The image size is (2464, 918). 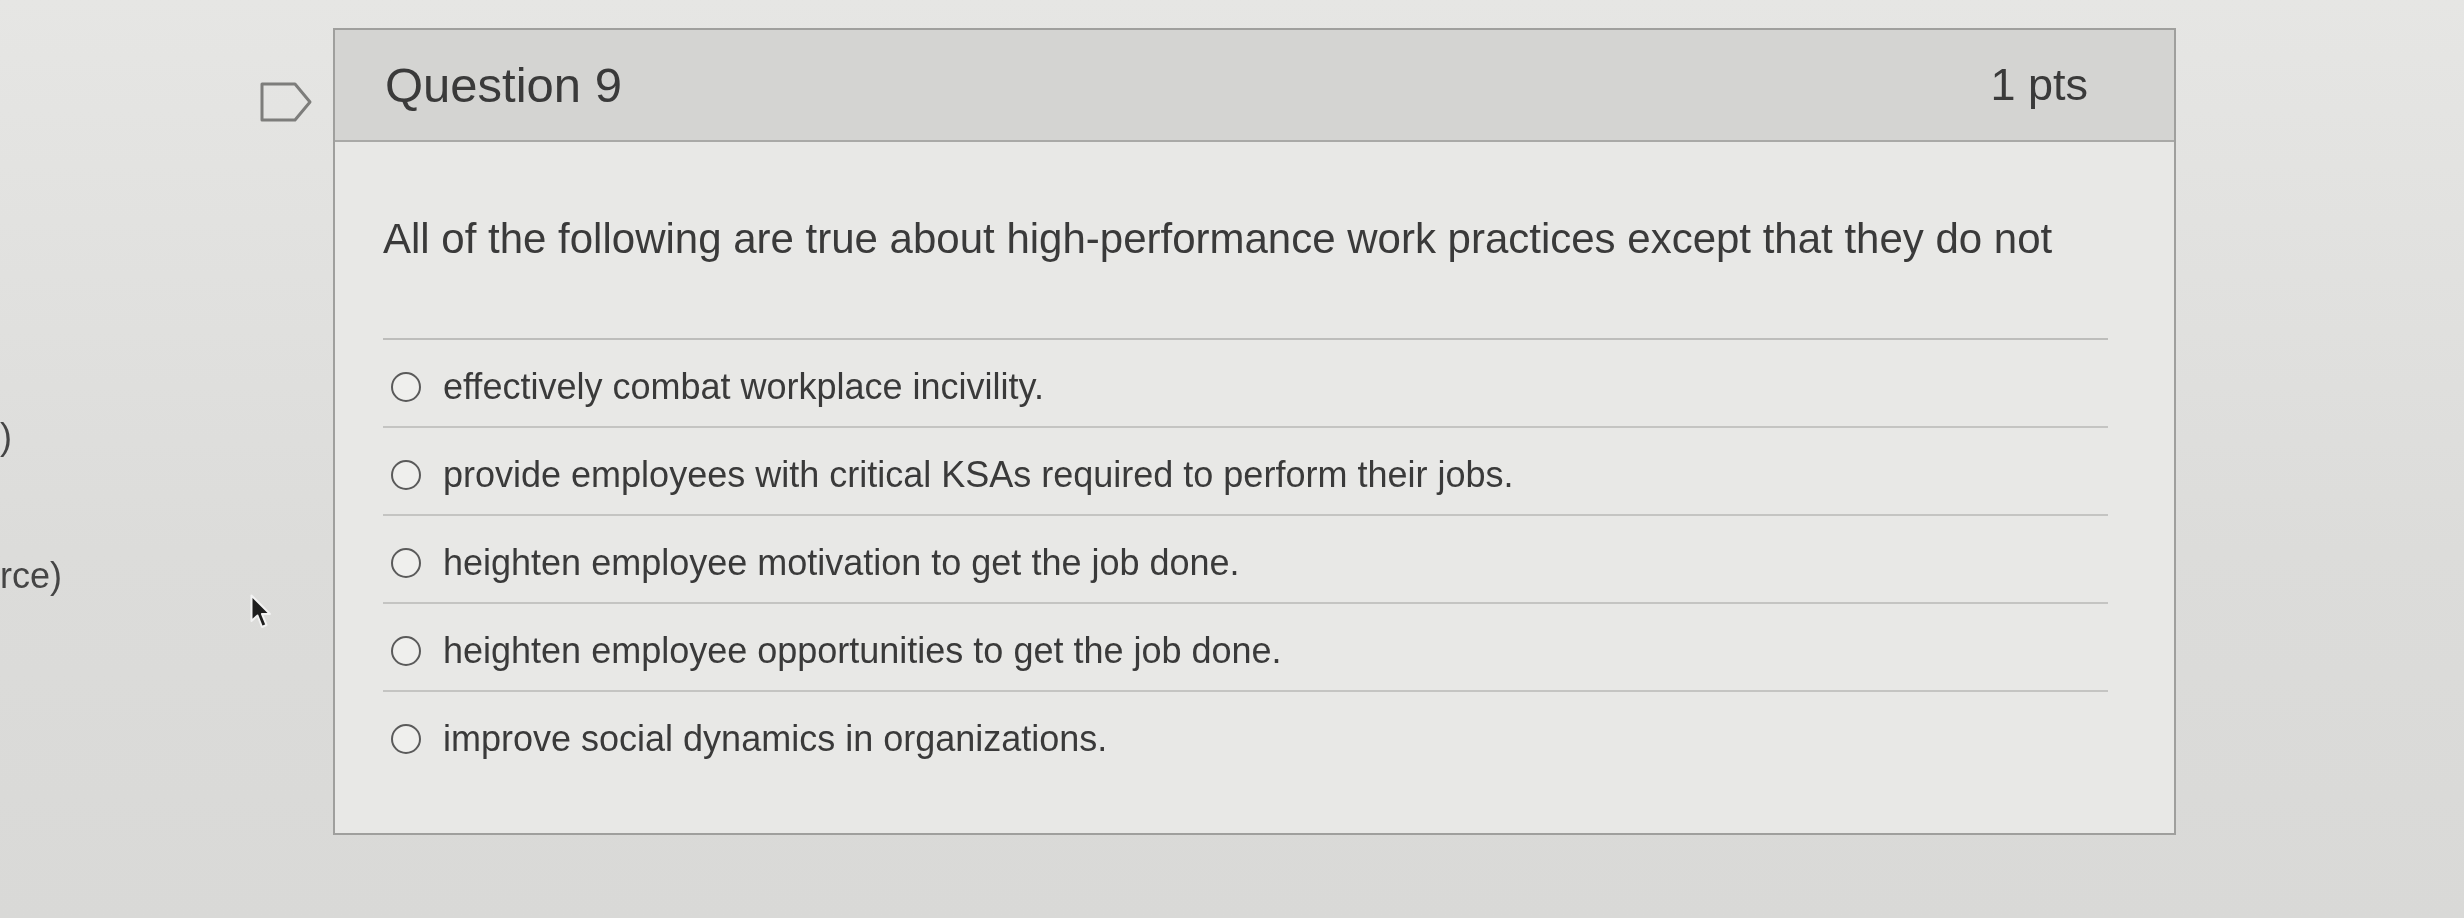 I want to click on question-title: Question 9, so click(x=503, y=85).